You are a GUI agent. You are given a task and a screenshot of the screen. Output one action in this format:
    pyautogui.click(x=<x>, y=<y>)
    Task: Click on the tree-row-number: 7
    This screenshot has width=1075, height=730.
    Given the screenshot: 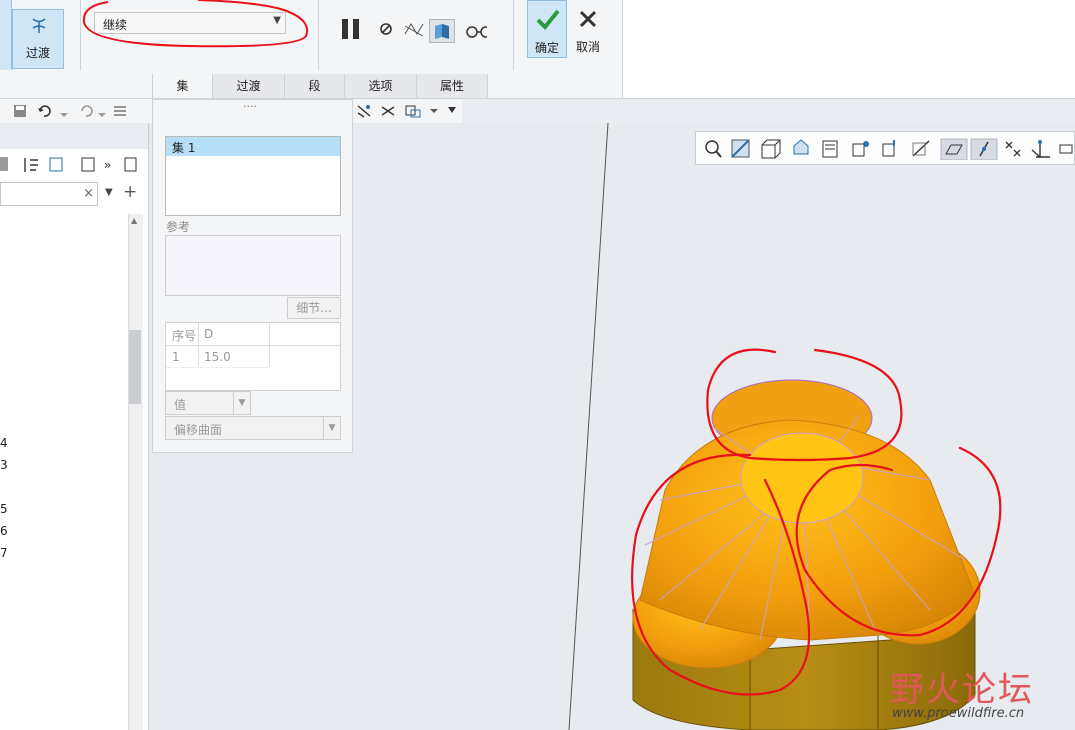 What is the action you would take?
    pyautogui.click(x=4, y=553)
    